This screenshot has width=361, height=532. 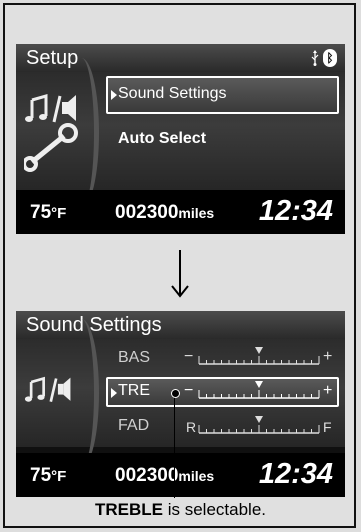 What do you see at coordinates (134, 391) in the screenshot?
I see `row-label-tre: TRE` at bounding box center [134, 391].